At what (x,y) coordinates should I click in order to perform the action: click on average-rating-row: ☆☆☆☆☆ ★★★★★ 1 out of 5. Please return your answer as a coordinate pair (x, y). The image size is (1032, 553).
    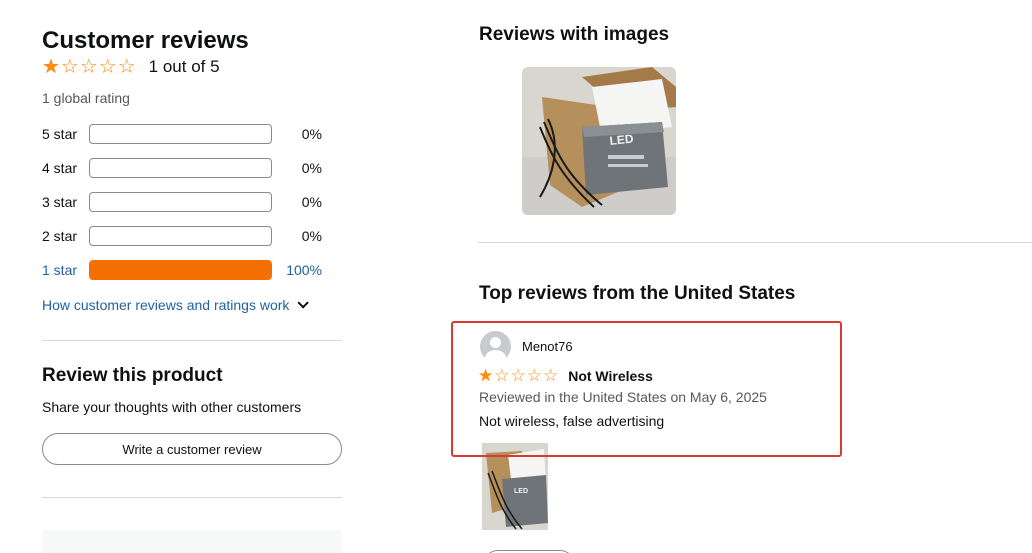
    Looking at the image, I should click on (131, 67).